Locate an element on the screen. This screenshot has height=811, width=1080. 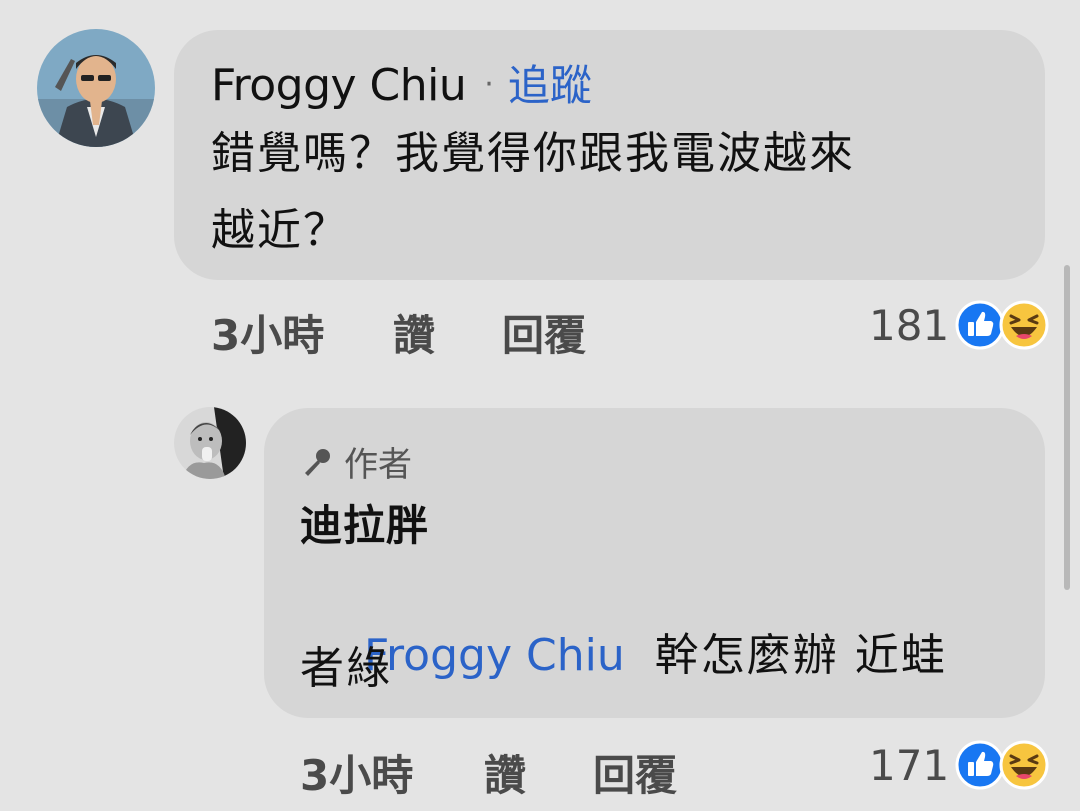
reply-like-button: 讚 is located at coordinates (505, 772).